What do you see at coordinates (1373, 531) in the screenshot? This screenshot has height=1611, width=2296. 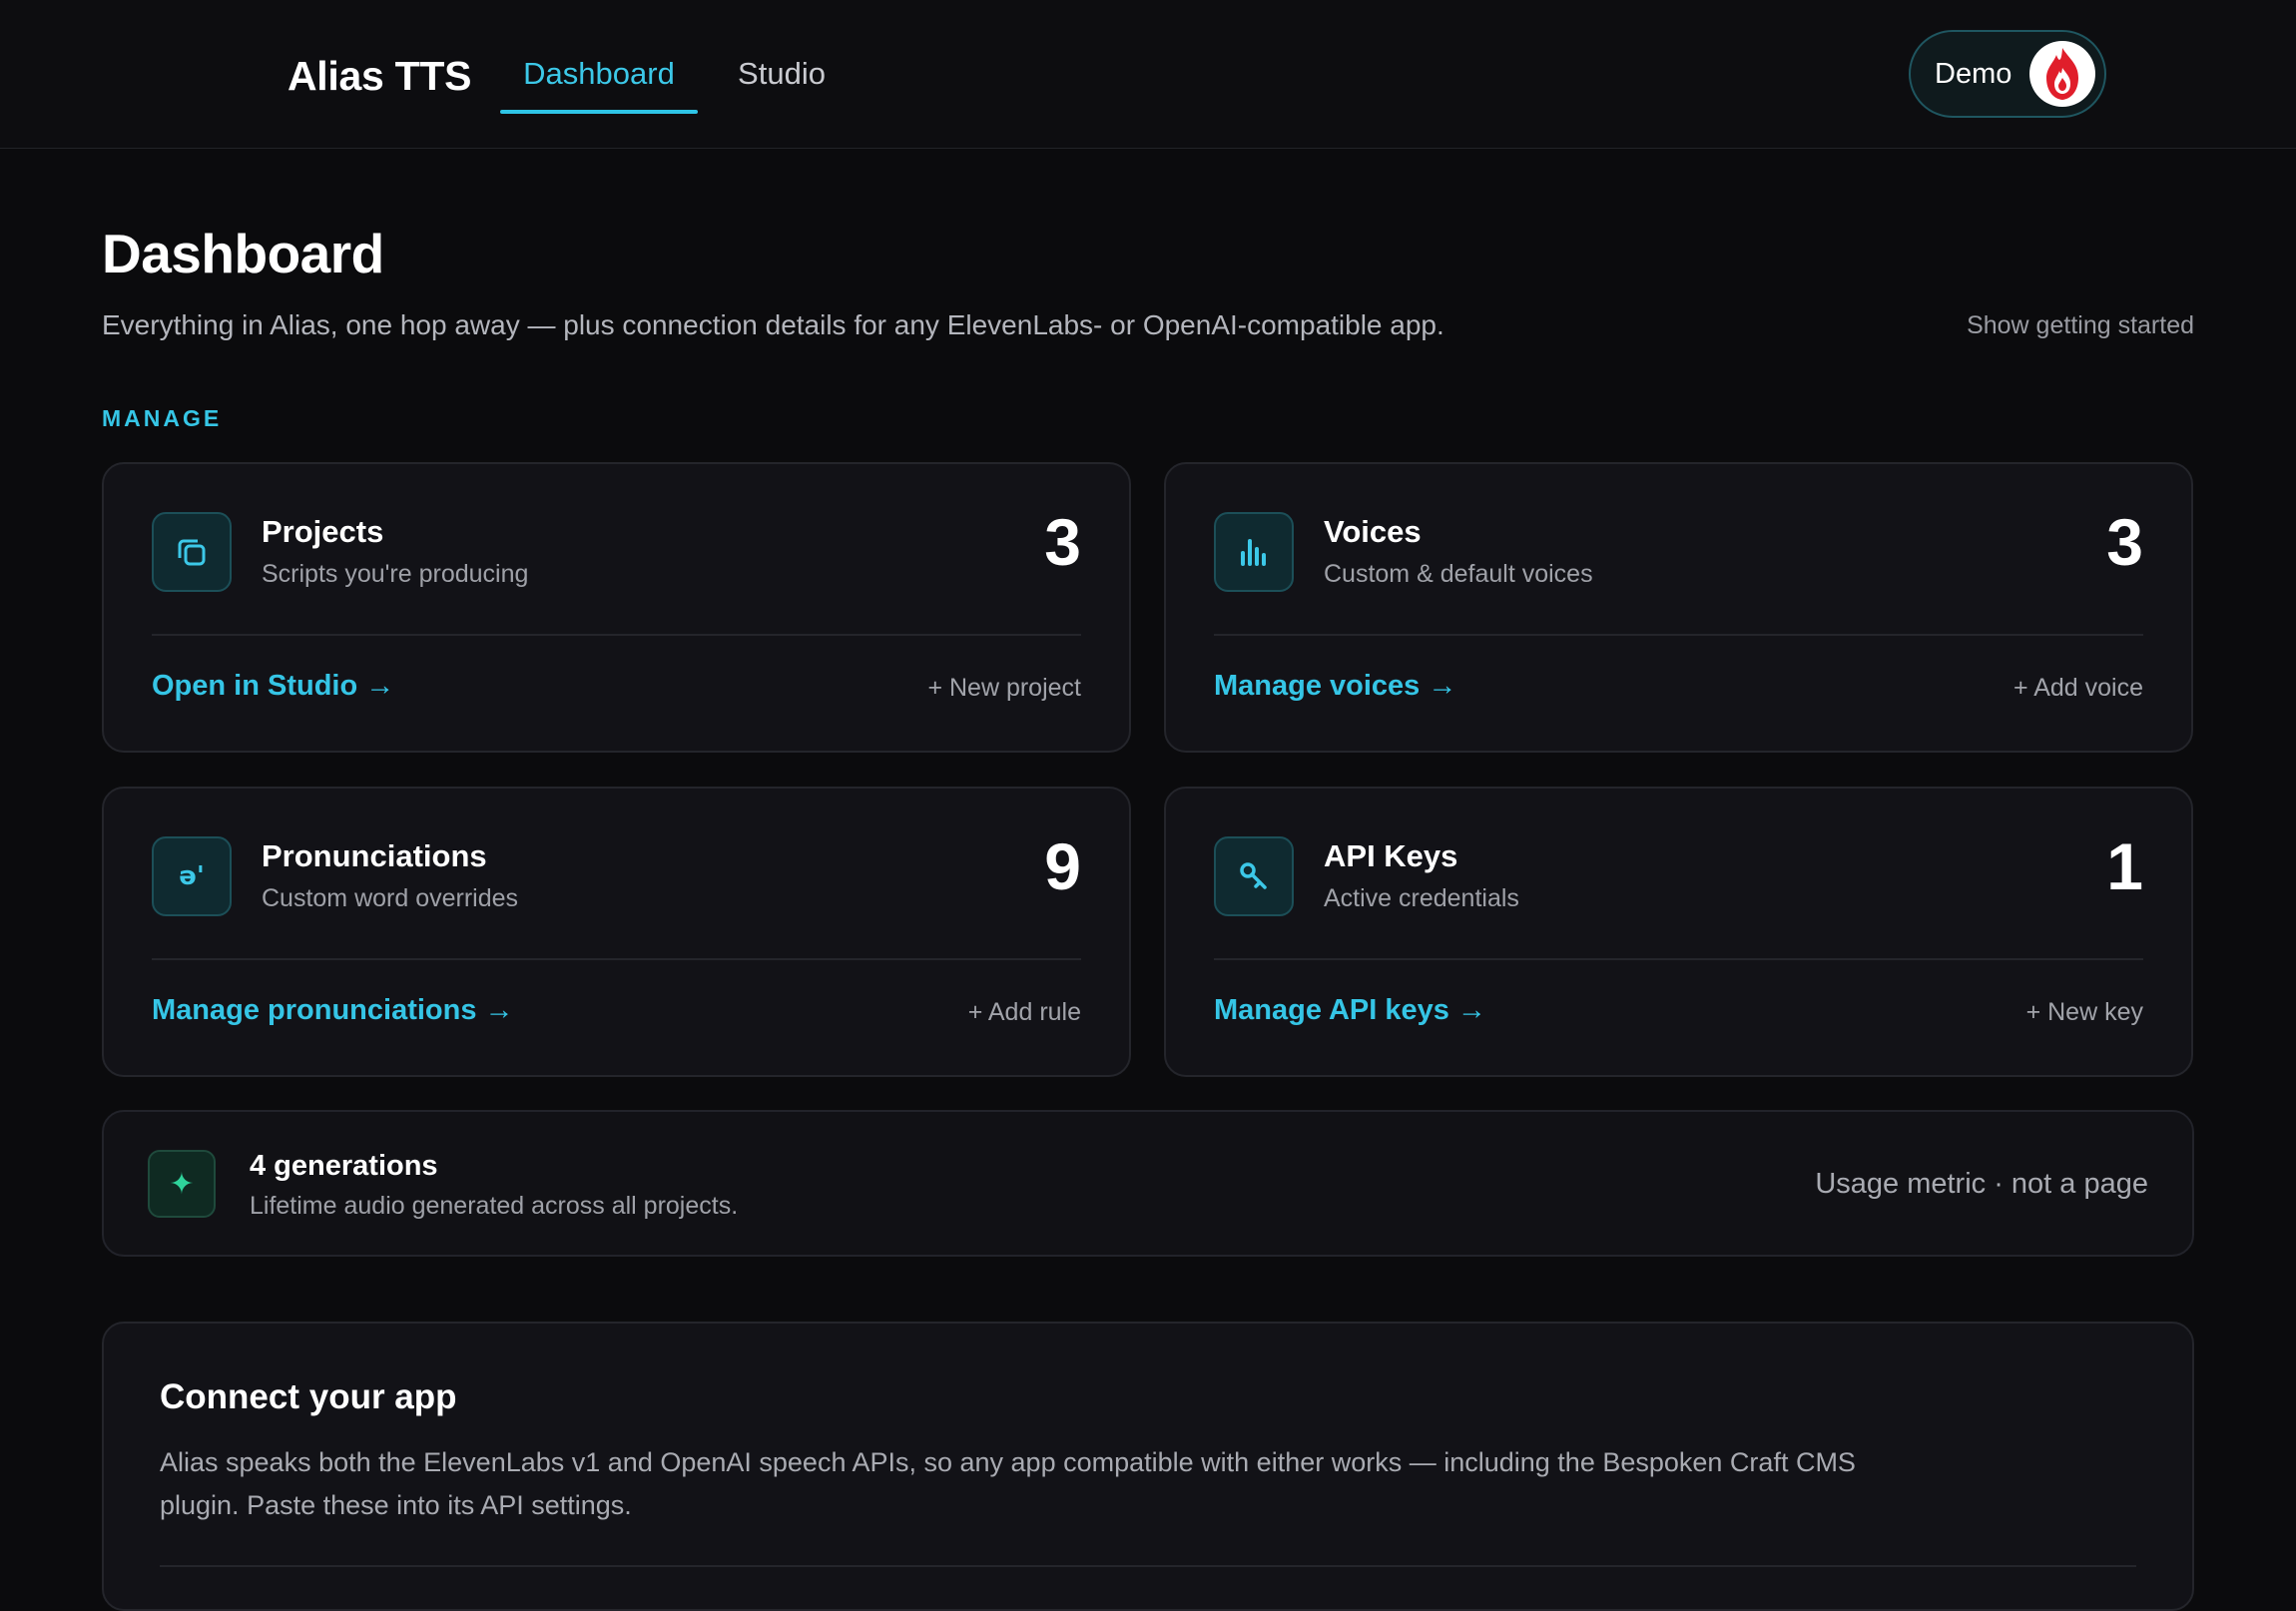 I see `card-title: Voices` at bounding box center [1373, 531].